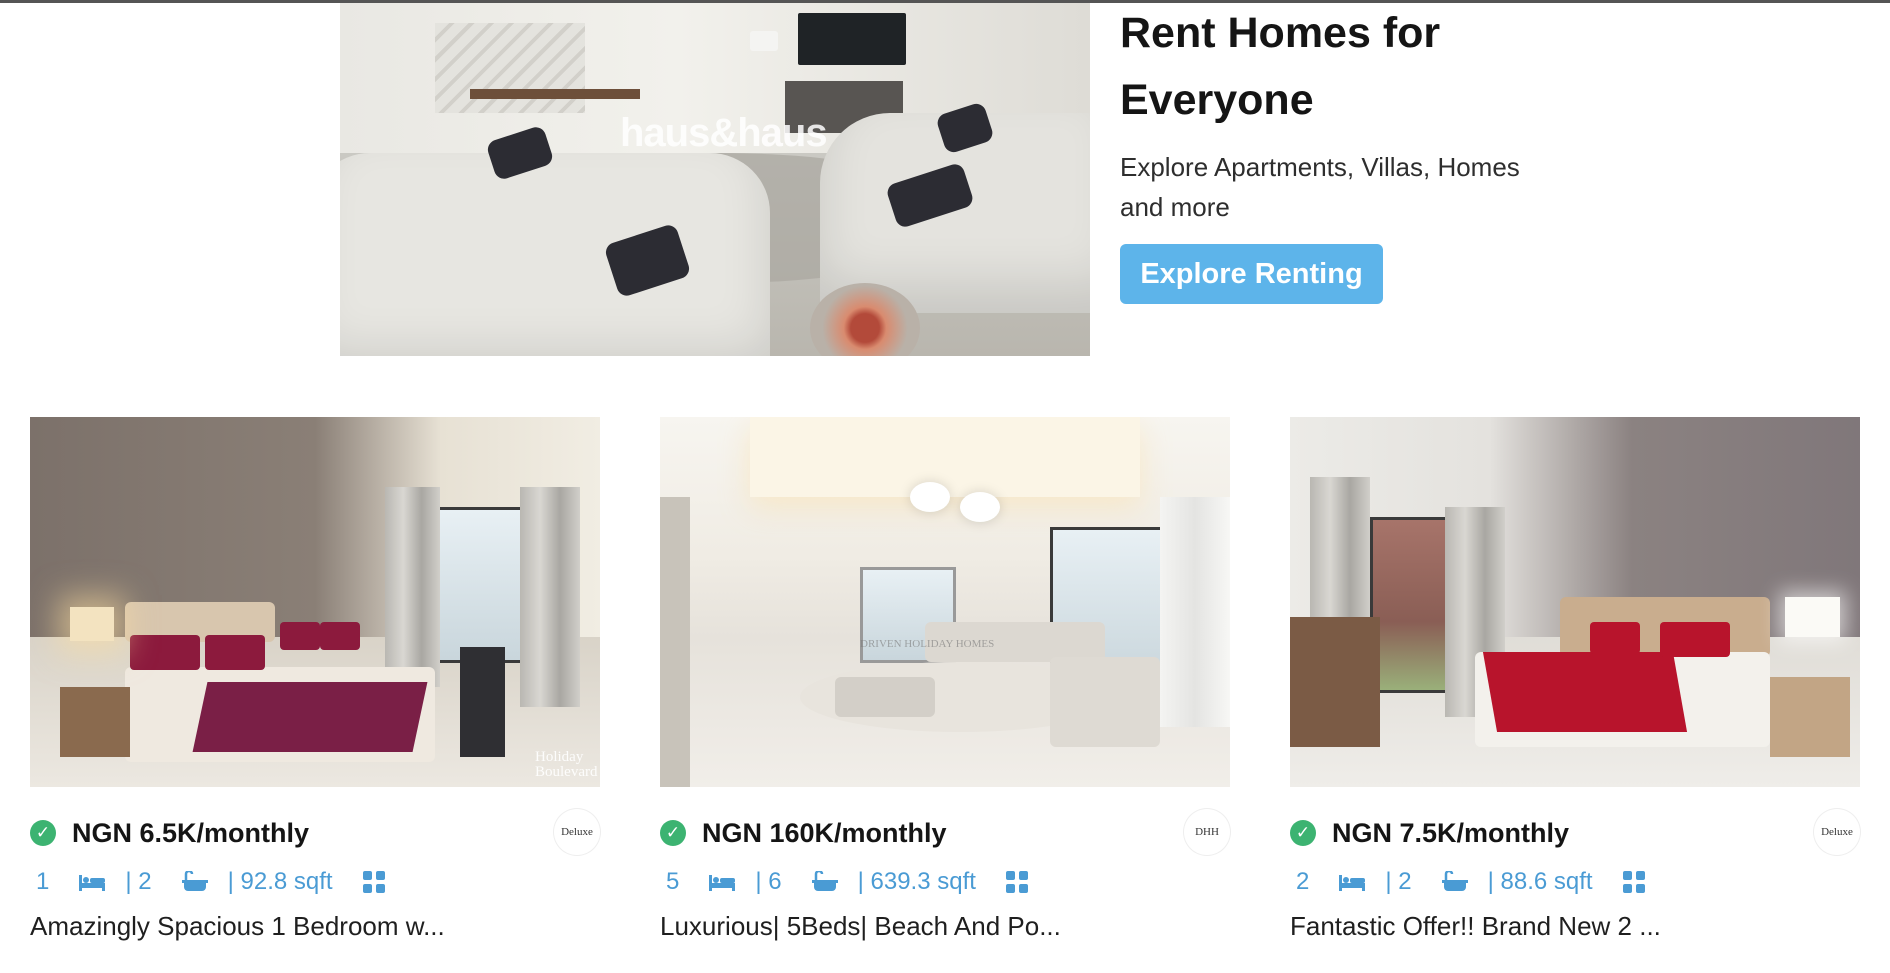 The image size is (1890, 973). Describe the element at coordinates (315, 602) in the screenshot. I see `listing-photo: Holiday Boulevard` at that location.